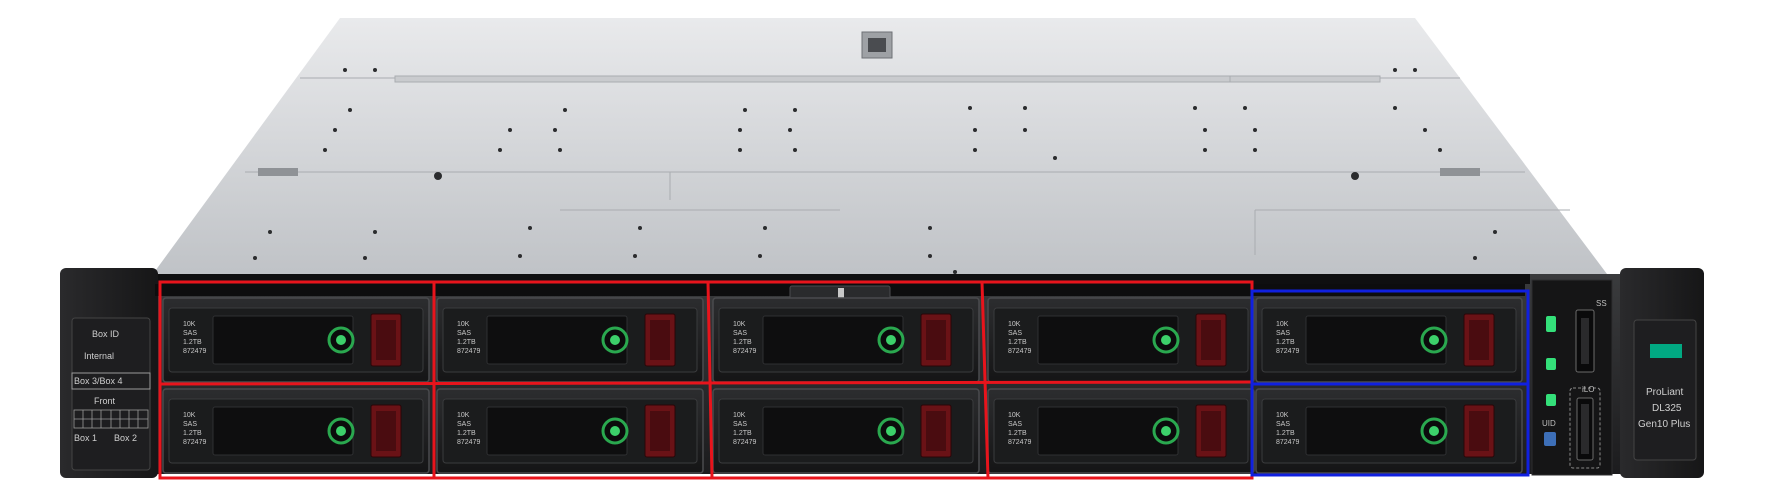 The width and height of the screenshot is (1782, 493). What do you see at coordinates (1665, 392) in the screenshot?
I see `model-line1: ProLiant` at bounding box center [1665, 392].